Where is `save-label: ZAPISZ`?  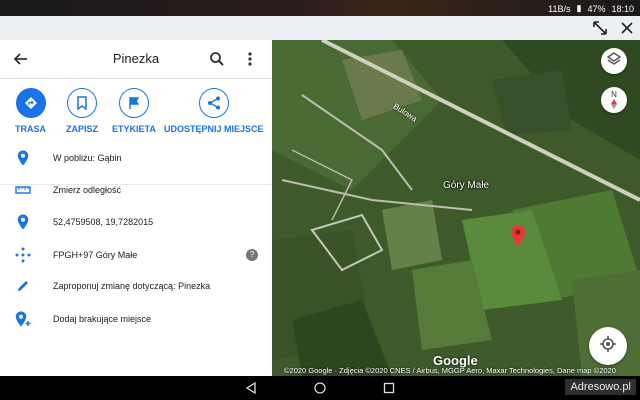 save-label: ZAPISZ is located at coordinates (82, 129).